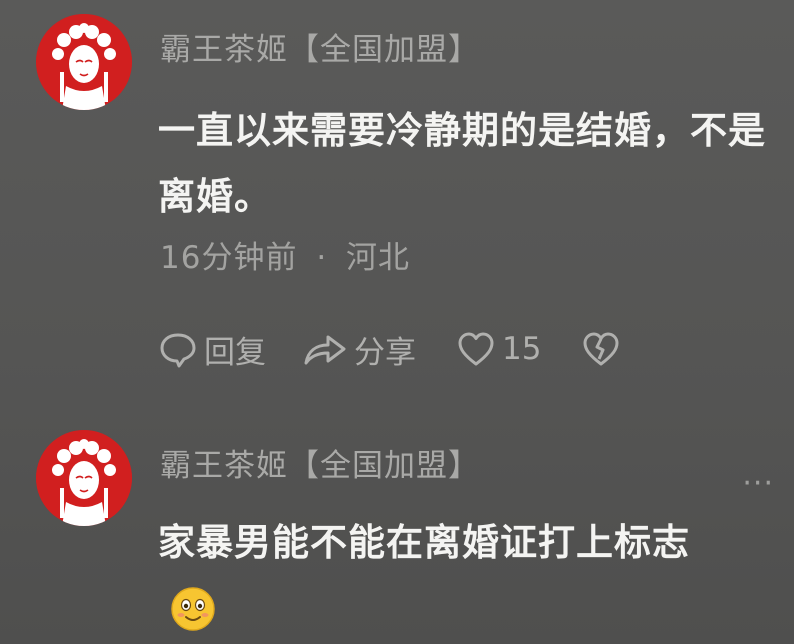  What do you see at coordinates (385, 352) in the screenshot?
I see `share-label: 分享` at bounding box center [385, 352].